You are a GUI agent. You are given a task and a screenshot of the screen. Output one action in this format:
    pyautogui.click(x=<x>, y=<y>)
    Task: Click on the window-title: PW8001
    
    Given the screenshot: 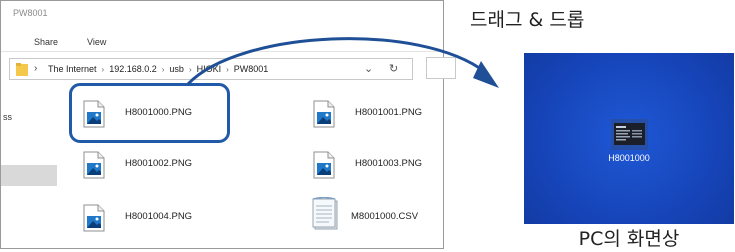 What is the action you would take?
    pyautogui.click(x=30, y=13)
    